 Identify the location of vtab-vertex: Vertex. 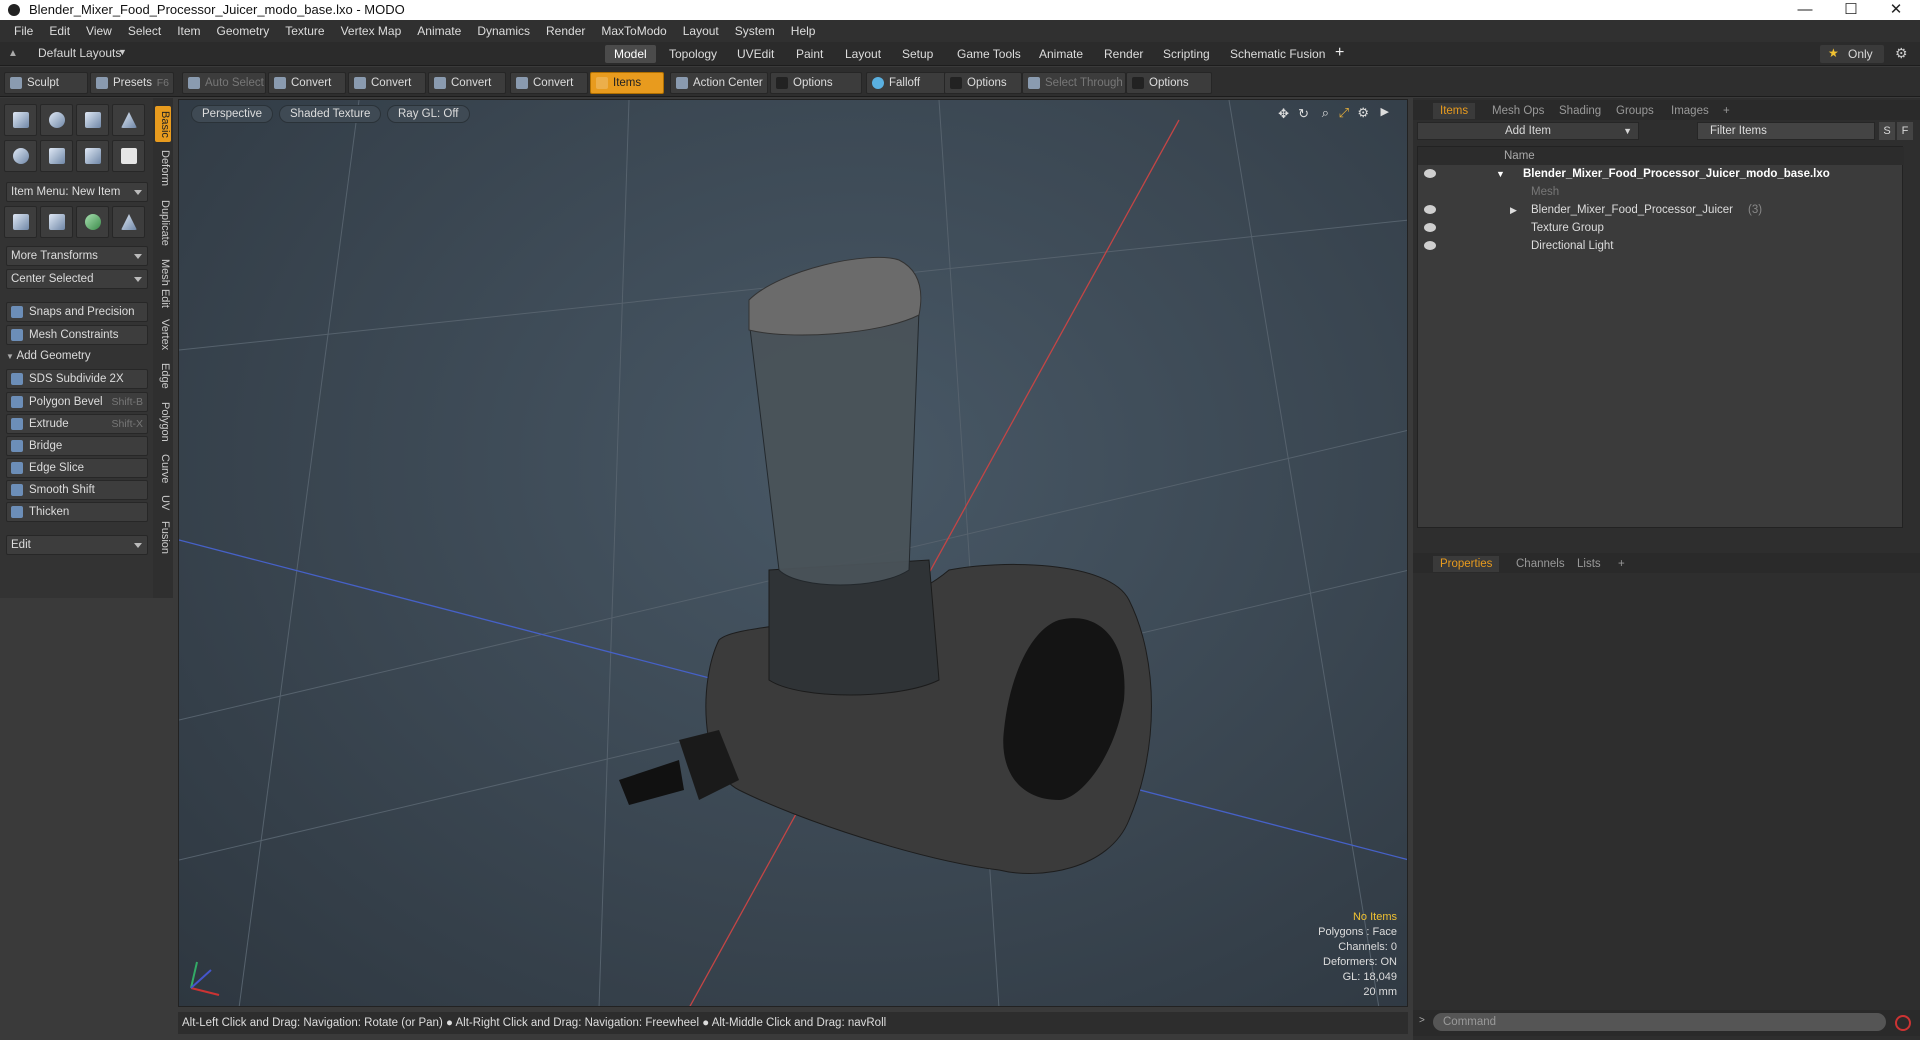
(163, 335).